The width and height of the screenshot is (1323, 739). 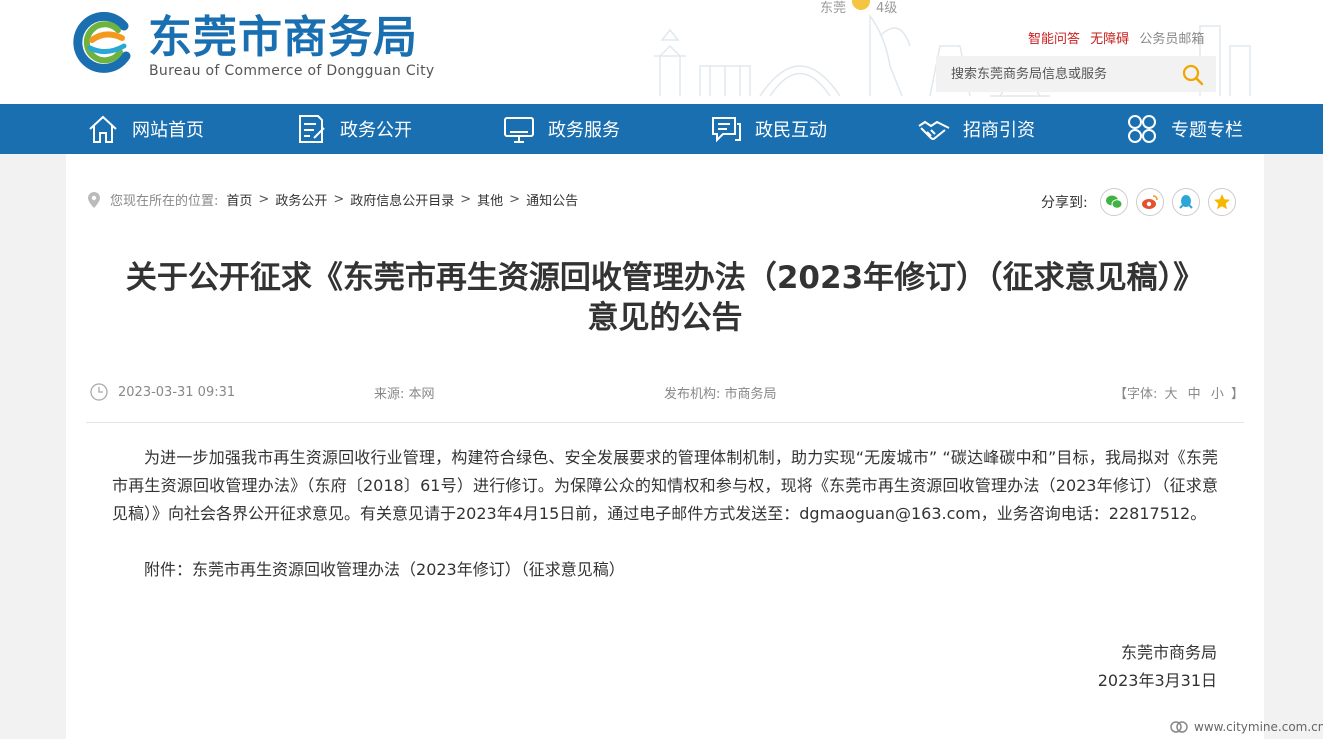 I want to click on share-qq-button, so click(x=1185, y=202).